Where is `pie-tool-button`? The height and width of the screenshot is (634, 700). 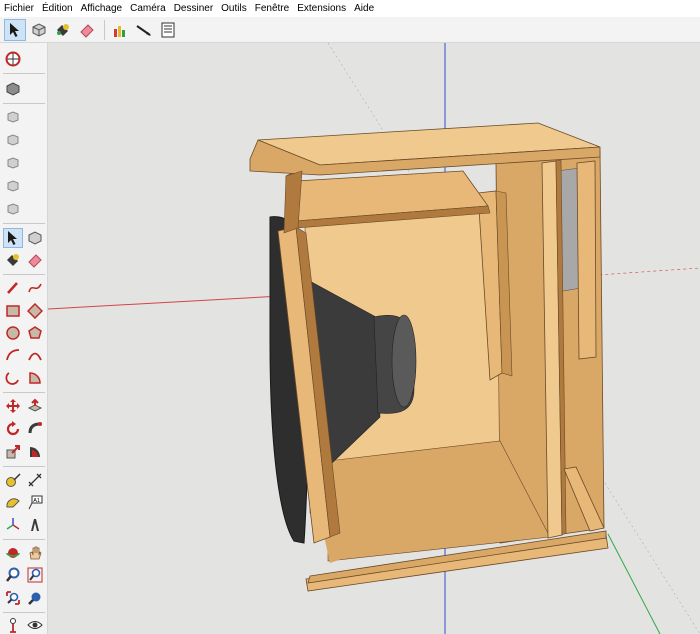
pie-tool-button is located at coordinates (35, 378).